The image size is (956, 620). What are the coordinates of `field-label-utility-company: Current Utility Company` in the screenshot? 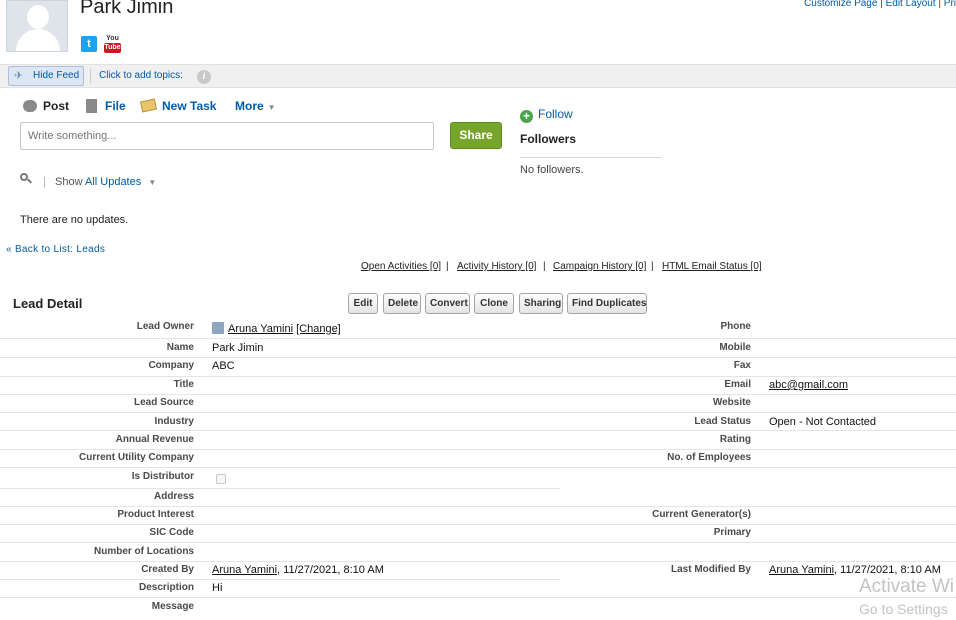 It's located at (136, 457).